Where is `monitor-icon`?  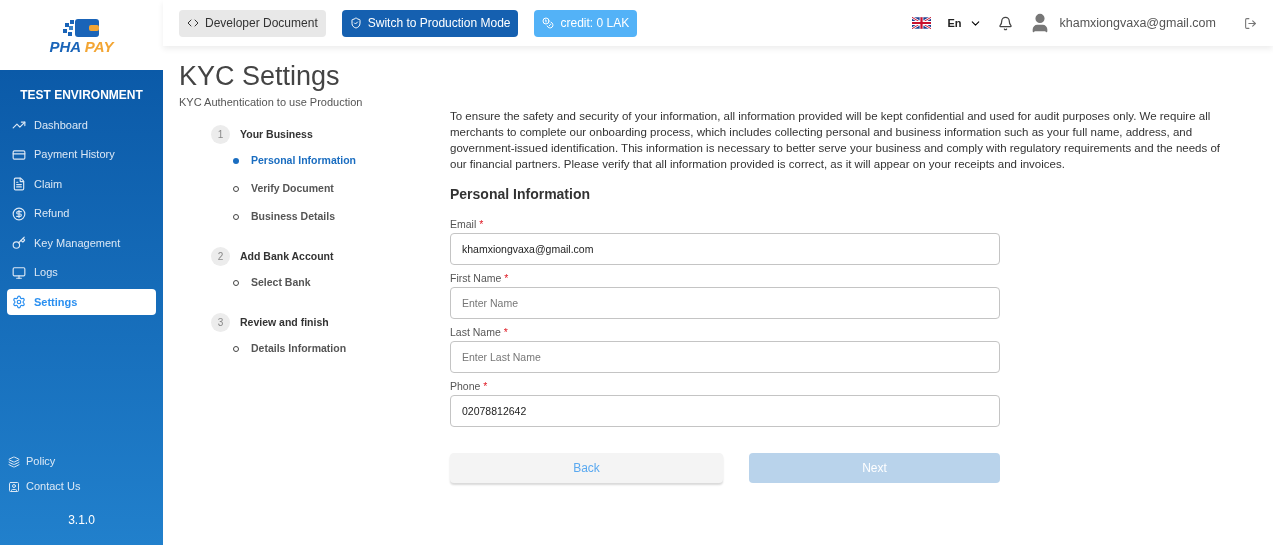
monitor-icon is located at coordinates (19, 272).